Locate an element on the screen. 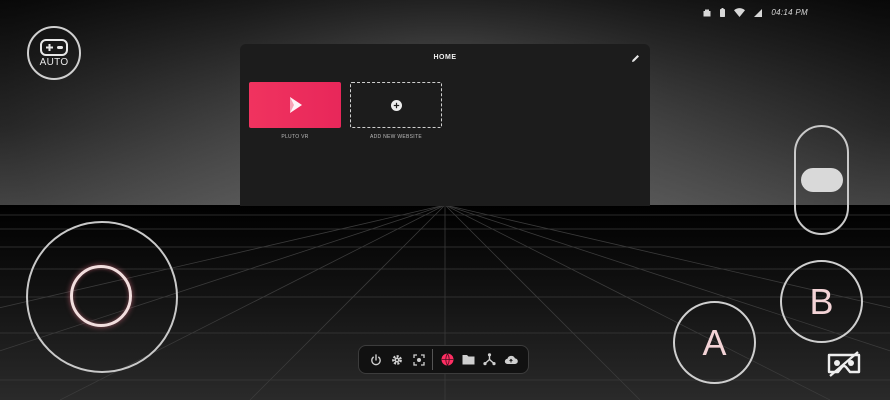 The image size is (890, 400). joystick-knob is located at coordinates (101, 296).